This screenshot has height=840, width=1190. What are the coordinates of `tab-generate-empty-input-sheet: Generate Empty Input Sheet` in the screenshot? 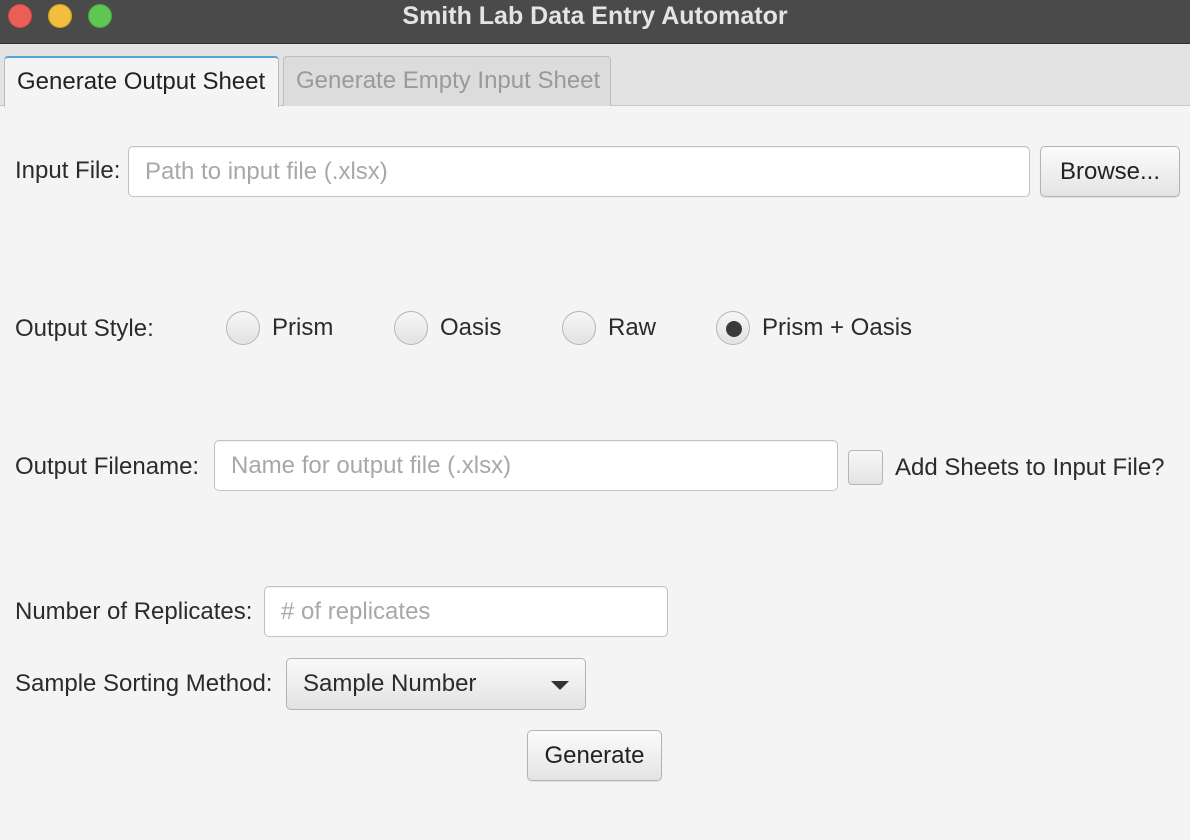 It's located at (447, 81).